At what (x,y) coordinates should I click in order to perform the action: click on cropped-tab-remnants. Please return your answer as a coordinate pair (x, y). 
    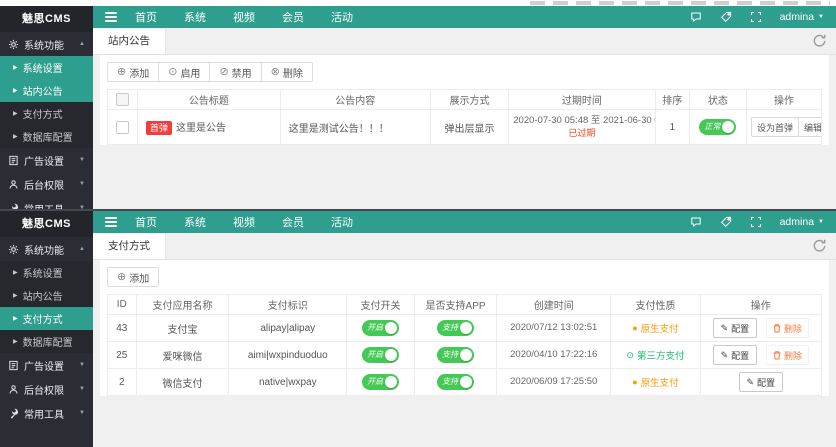
    Looking at the image, I should click on (680, 3).